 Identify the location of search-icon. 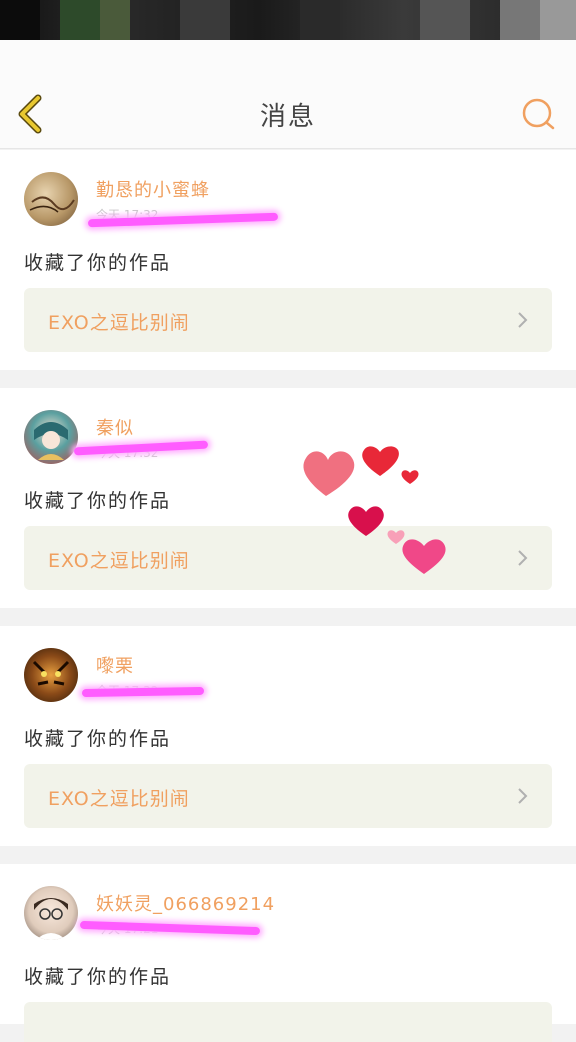
(538, 114).